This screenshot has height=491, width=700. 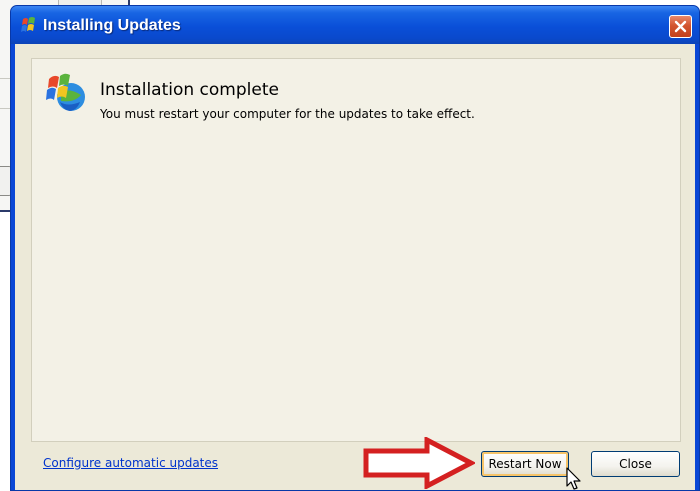 What do you see at coordinates (28, 24) in the screenshot?
I see `windows-update-icon` at bounding box center [28, 24].